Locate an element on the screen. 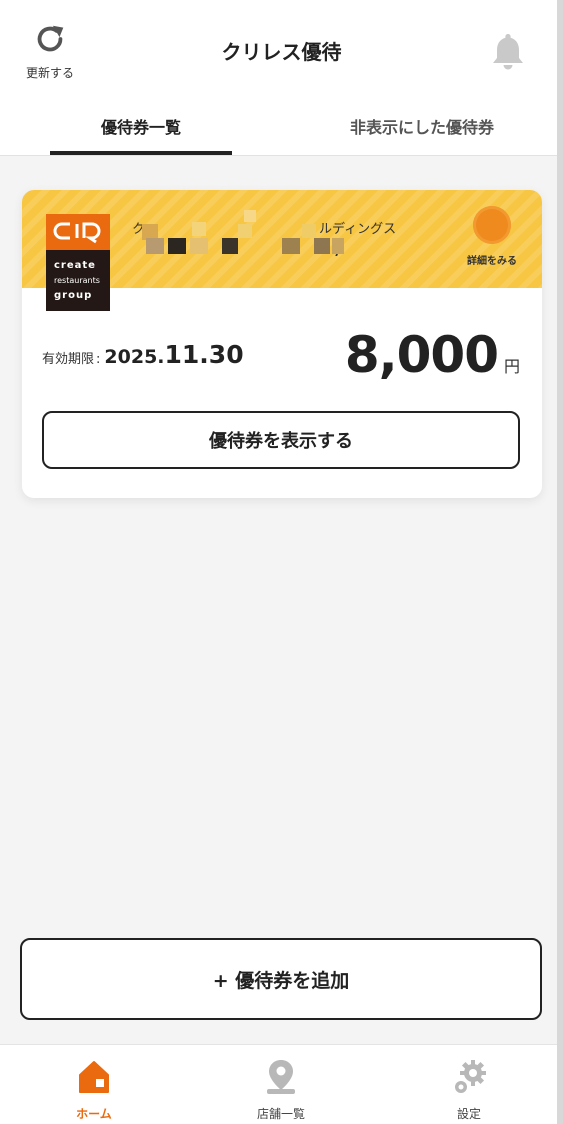  create-restaurants-logo: create restaurants group is located at coordinates (78, 262).